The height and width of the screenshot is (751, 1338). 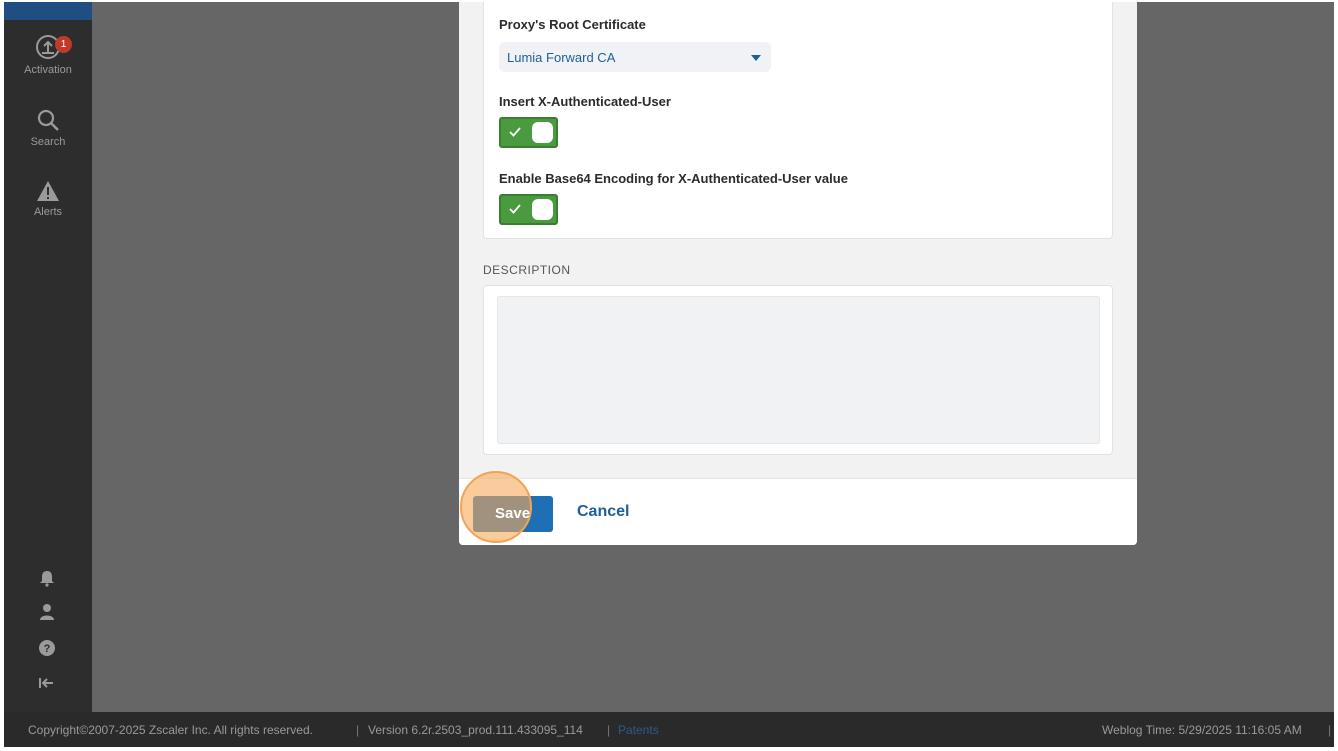 I want to click on root-certificate-select: Lumia Forward CA, so click(x=635, y=57).